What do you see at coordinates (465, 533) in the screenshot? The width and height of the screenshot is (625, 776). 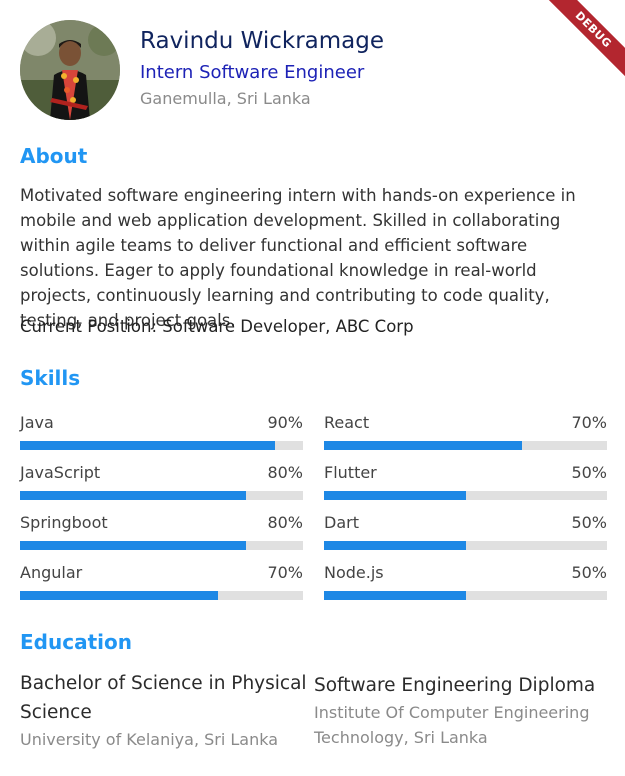 I see `skill-dart: Dart 50%` at bounding box center [465, 533].